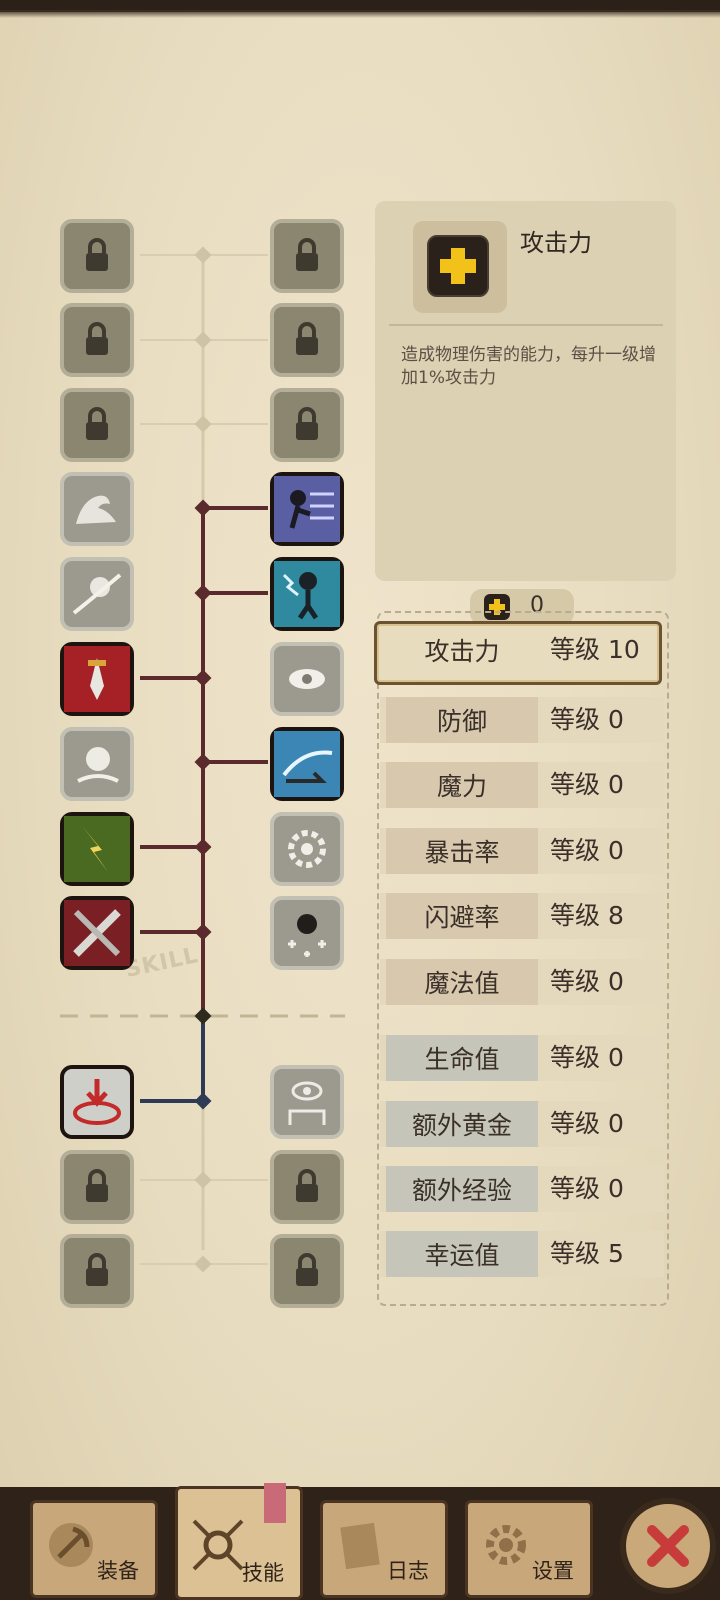 The image size is (720, 1600). I want to click on skill-all-seeing-eye, so click(307, 1102).